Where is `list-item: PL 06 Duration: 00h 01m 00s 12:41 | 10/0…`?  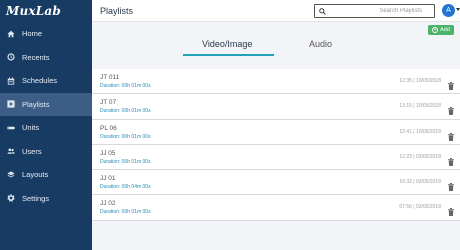 list-item: PL 06 Duration: 00h 01m 00s 12:41 | 10/0… is located at coordinates (276, 132).